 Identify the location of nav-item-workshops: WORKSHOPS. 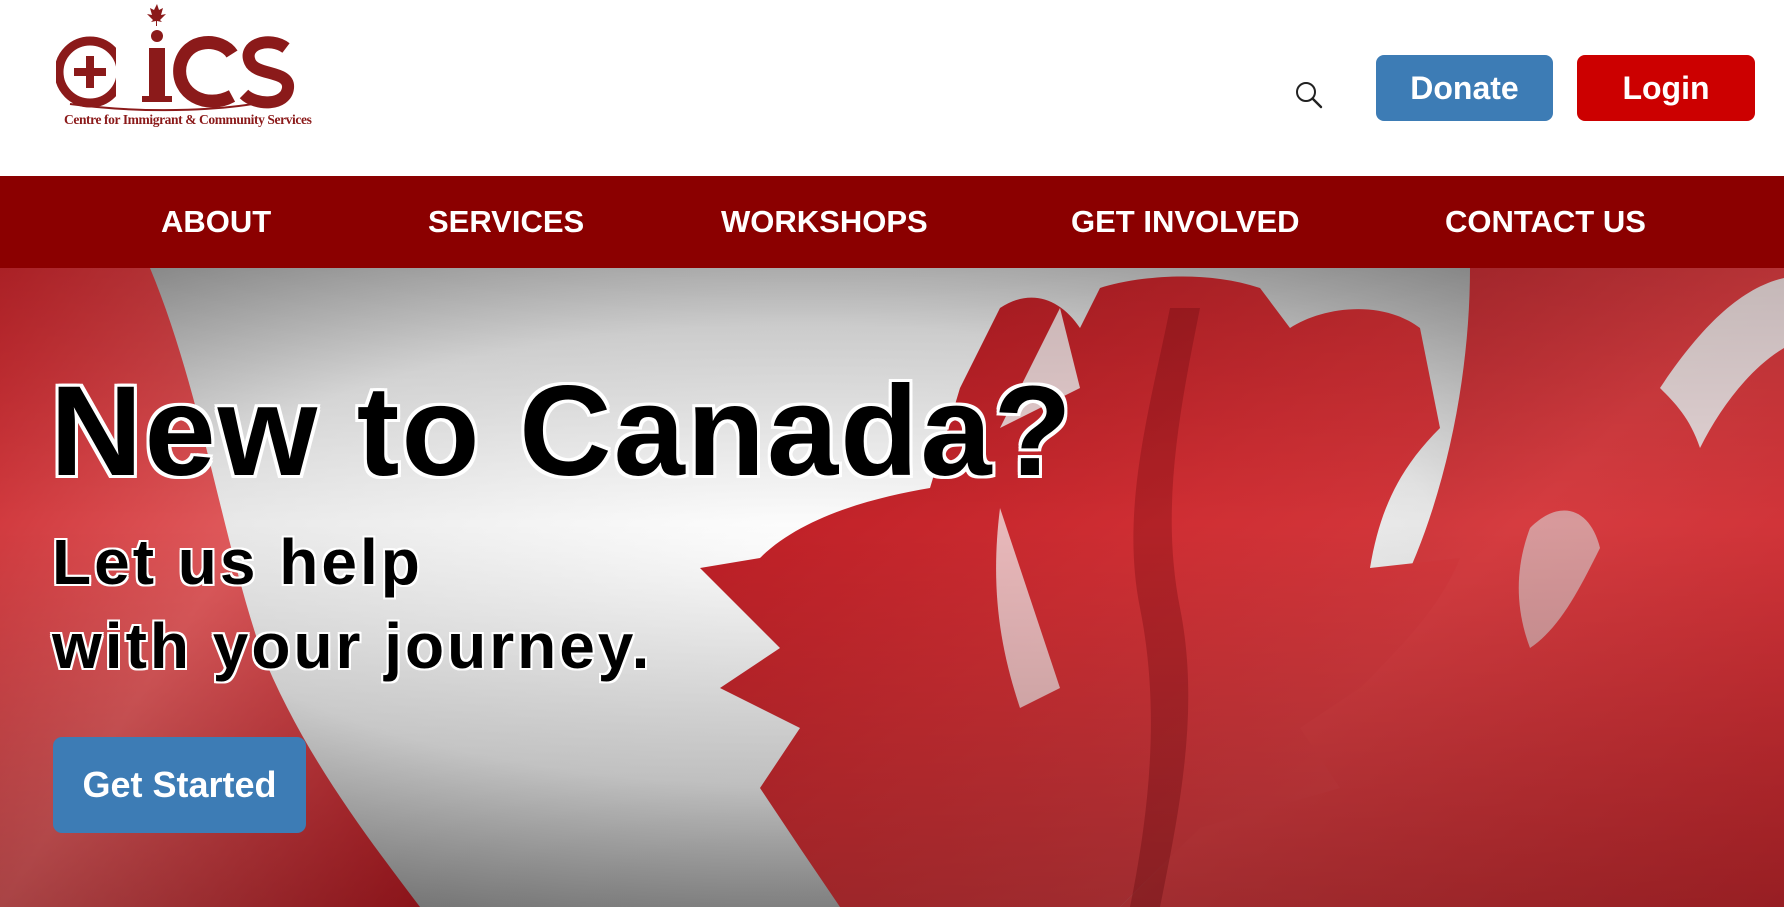
(824, 222).